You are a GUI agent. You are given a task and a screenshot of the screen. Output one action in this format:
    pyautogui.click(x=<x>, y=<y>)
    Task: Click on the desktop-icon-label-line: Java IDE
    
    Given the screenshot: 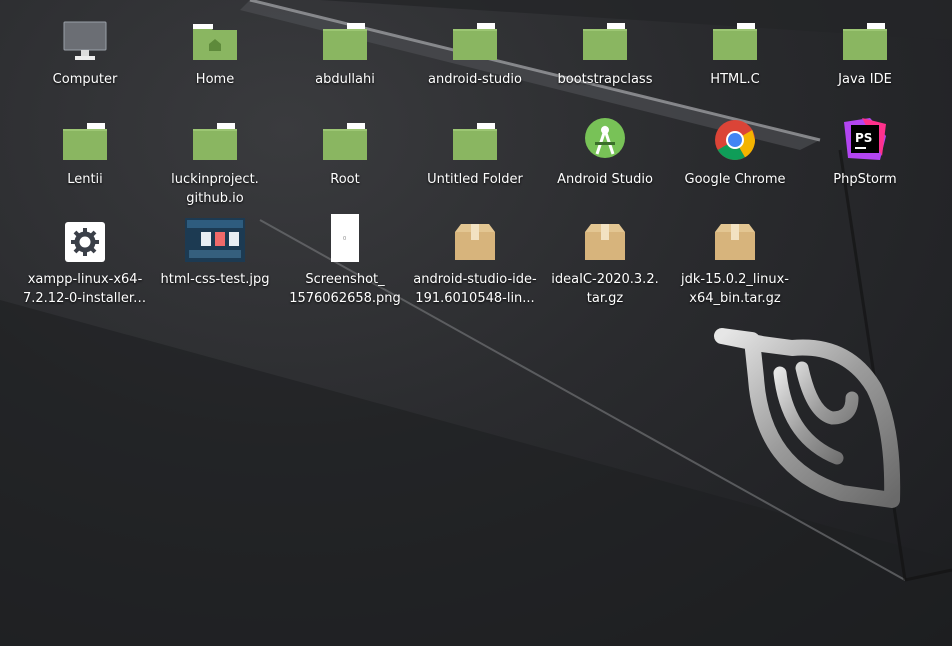 What is the action you would take?
    pyautogui.click(x=865, y=79)
    